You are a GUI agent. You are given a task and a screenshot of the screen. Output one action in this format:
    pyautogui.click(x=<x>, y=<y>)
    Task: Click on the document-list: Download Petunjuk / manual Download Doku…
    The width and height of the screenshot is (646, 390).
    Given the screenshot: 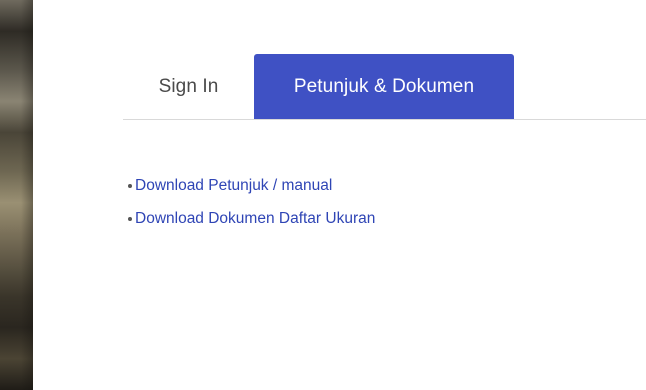 What is the action you would take?
    pyautogui.click(x=251, y=209)
    